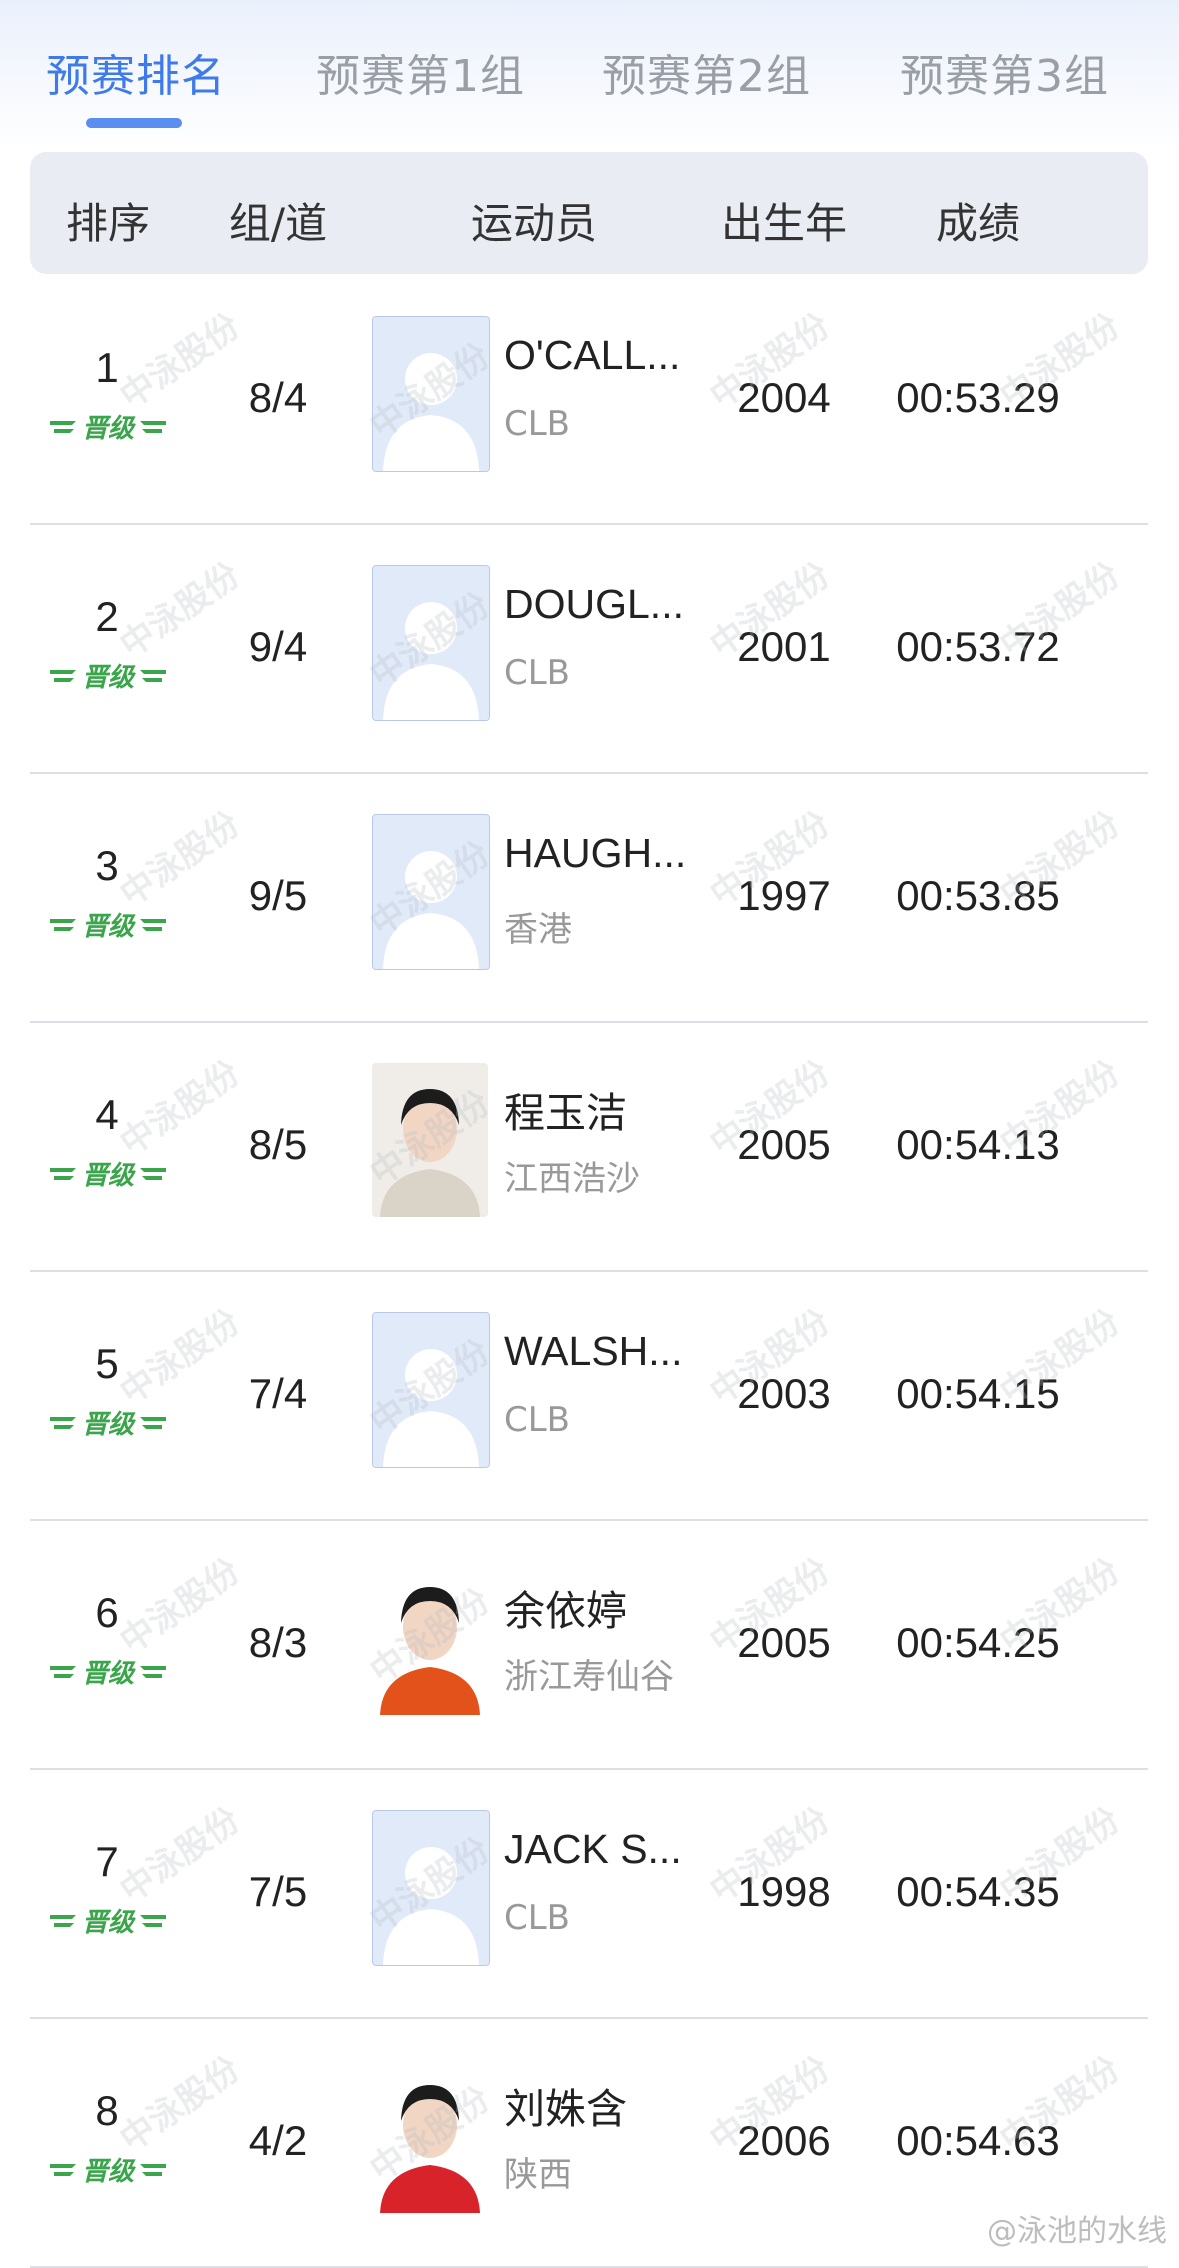 The image size is (1179, 2268). What do you see at coordinates (538, 2175) in the screenshot?
I see `athlete-club: 陕西` at bounding box center [538, 2175].